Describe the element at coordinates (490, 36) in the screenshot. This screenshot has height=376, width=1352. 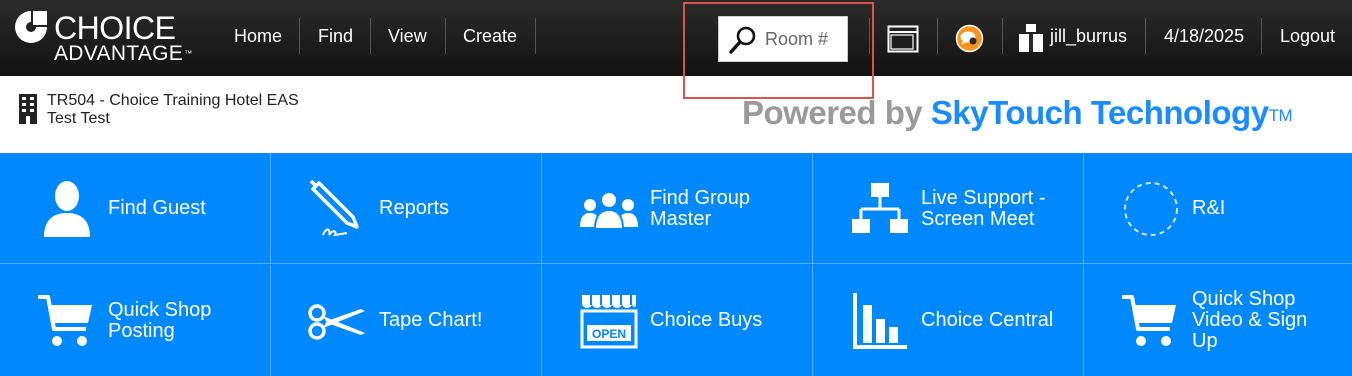
I see `nav-create: Create` at that location.